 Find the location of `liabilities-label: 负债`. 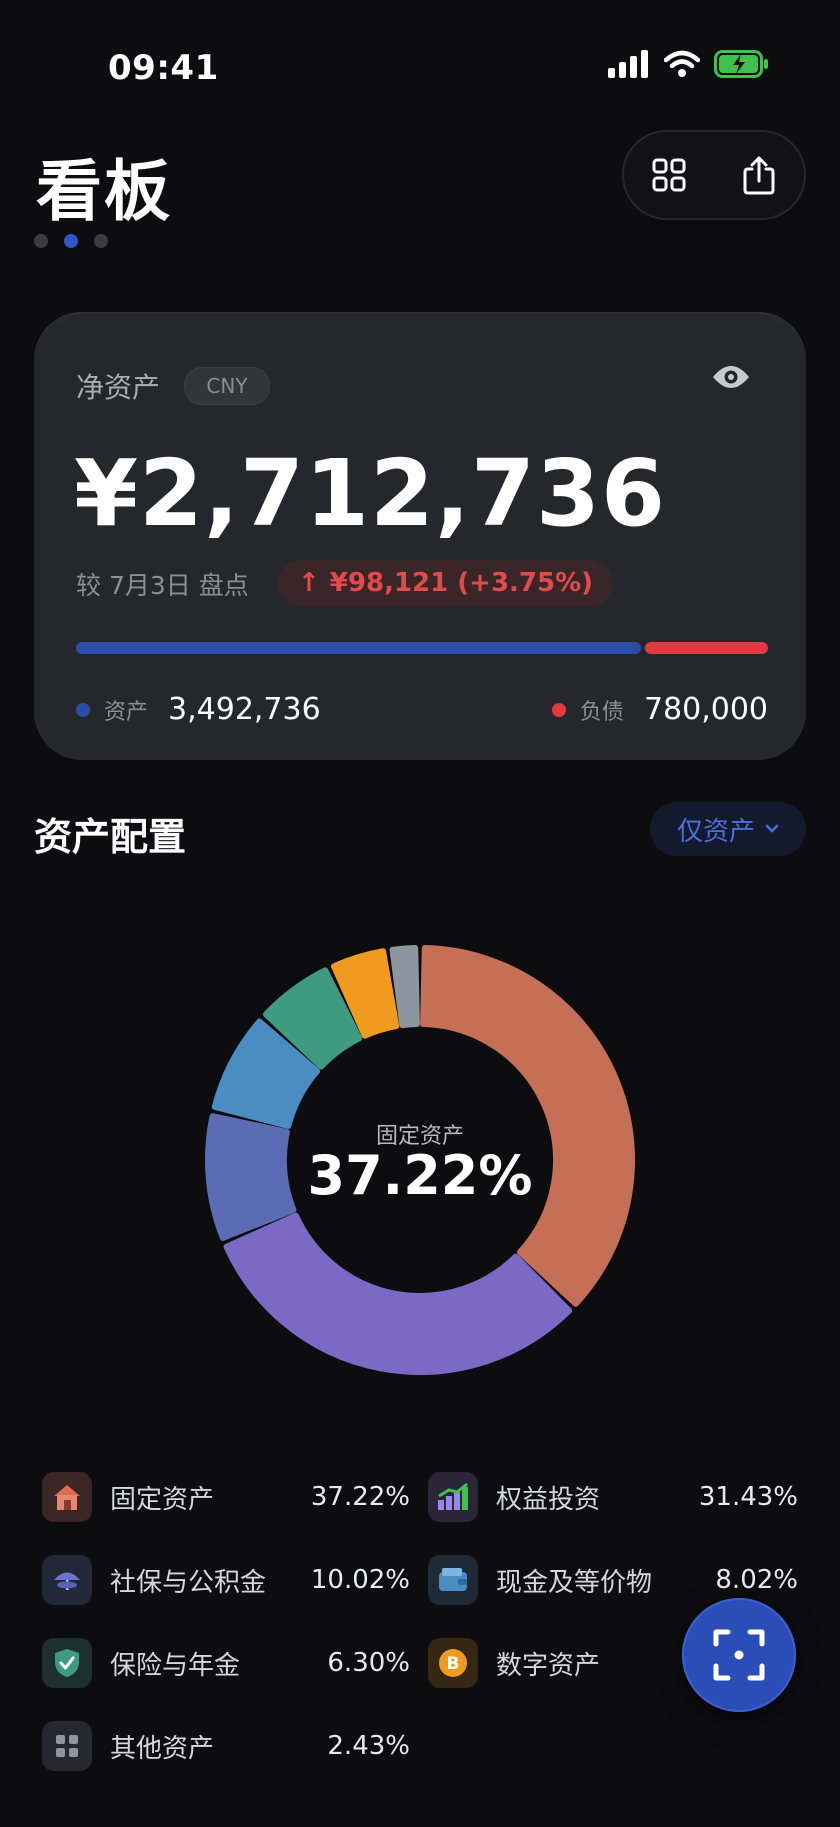

liabilities-label: 负债 is located at coordinates (601, 712).